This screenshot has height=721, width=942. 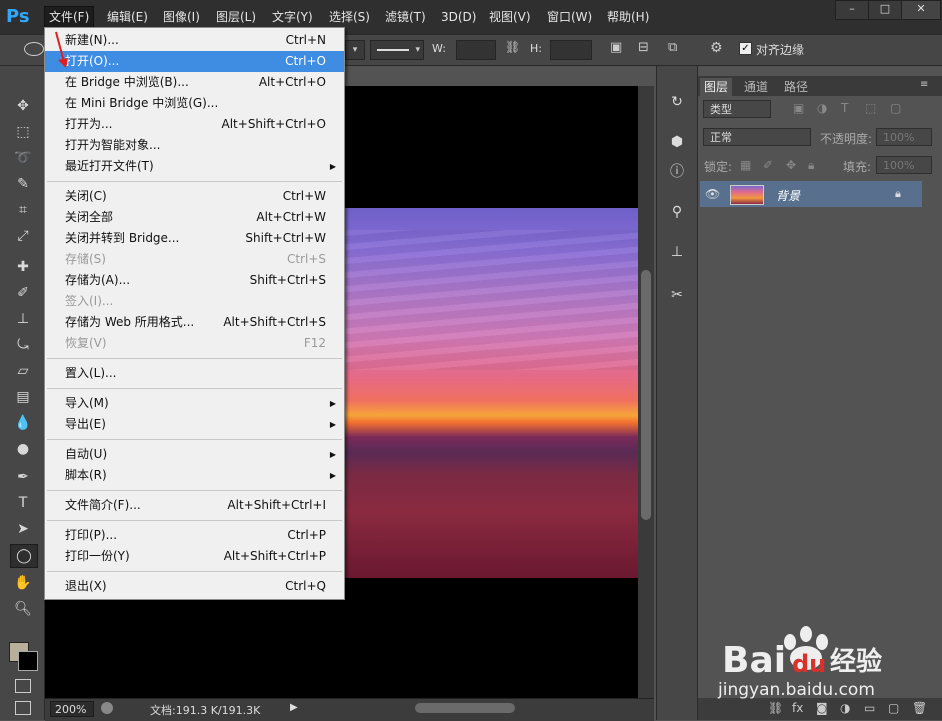 What do you see at coordinates (904, 137) in the screenshot?
I see `opacity-field: 100%` at bounding box center [904, 137].